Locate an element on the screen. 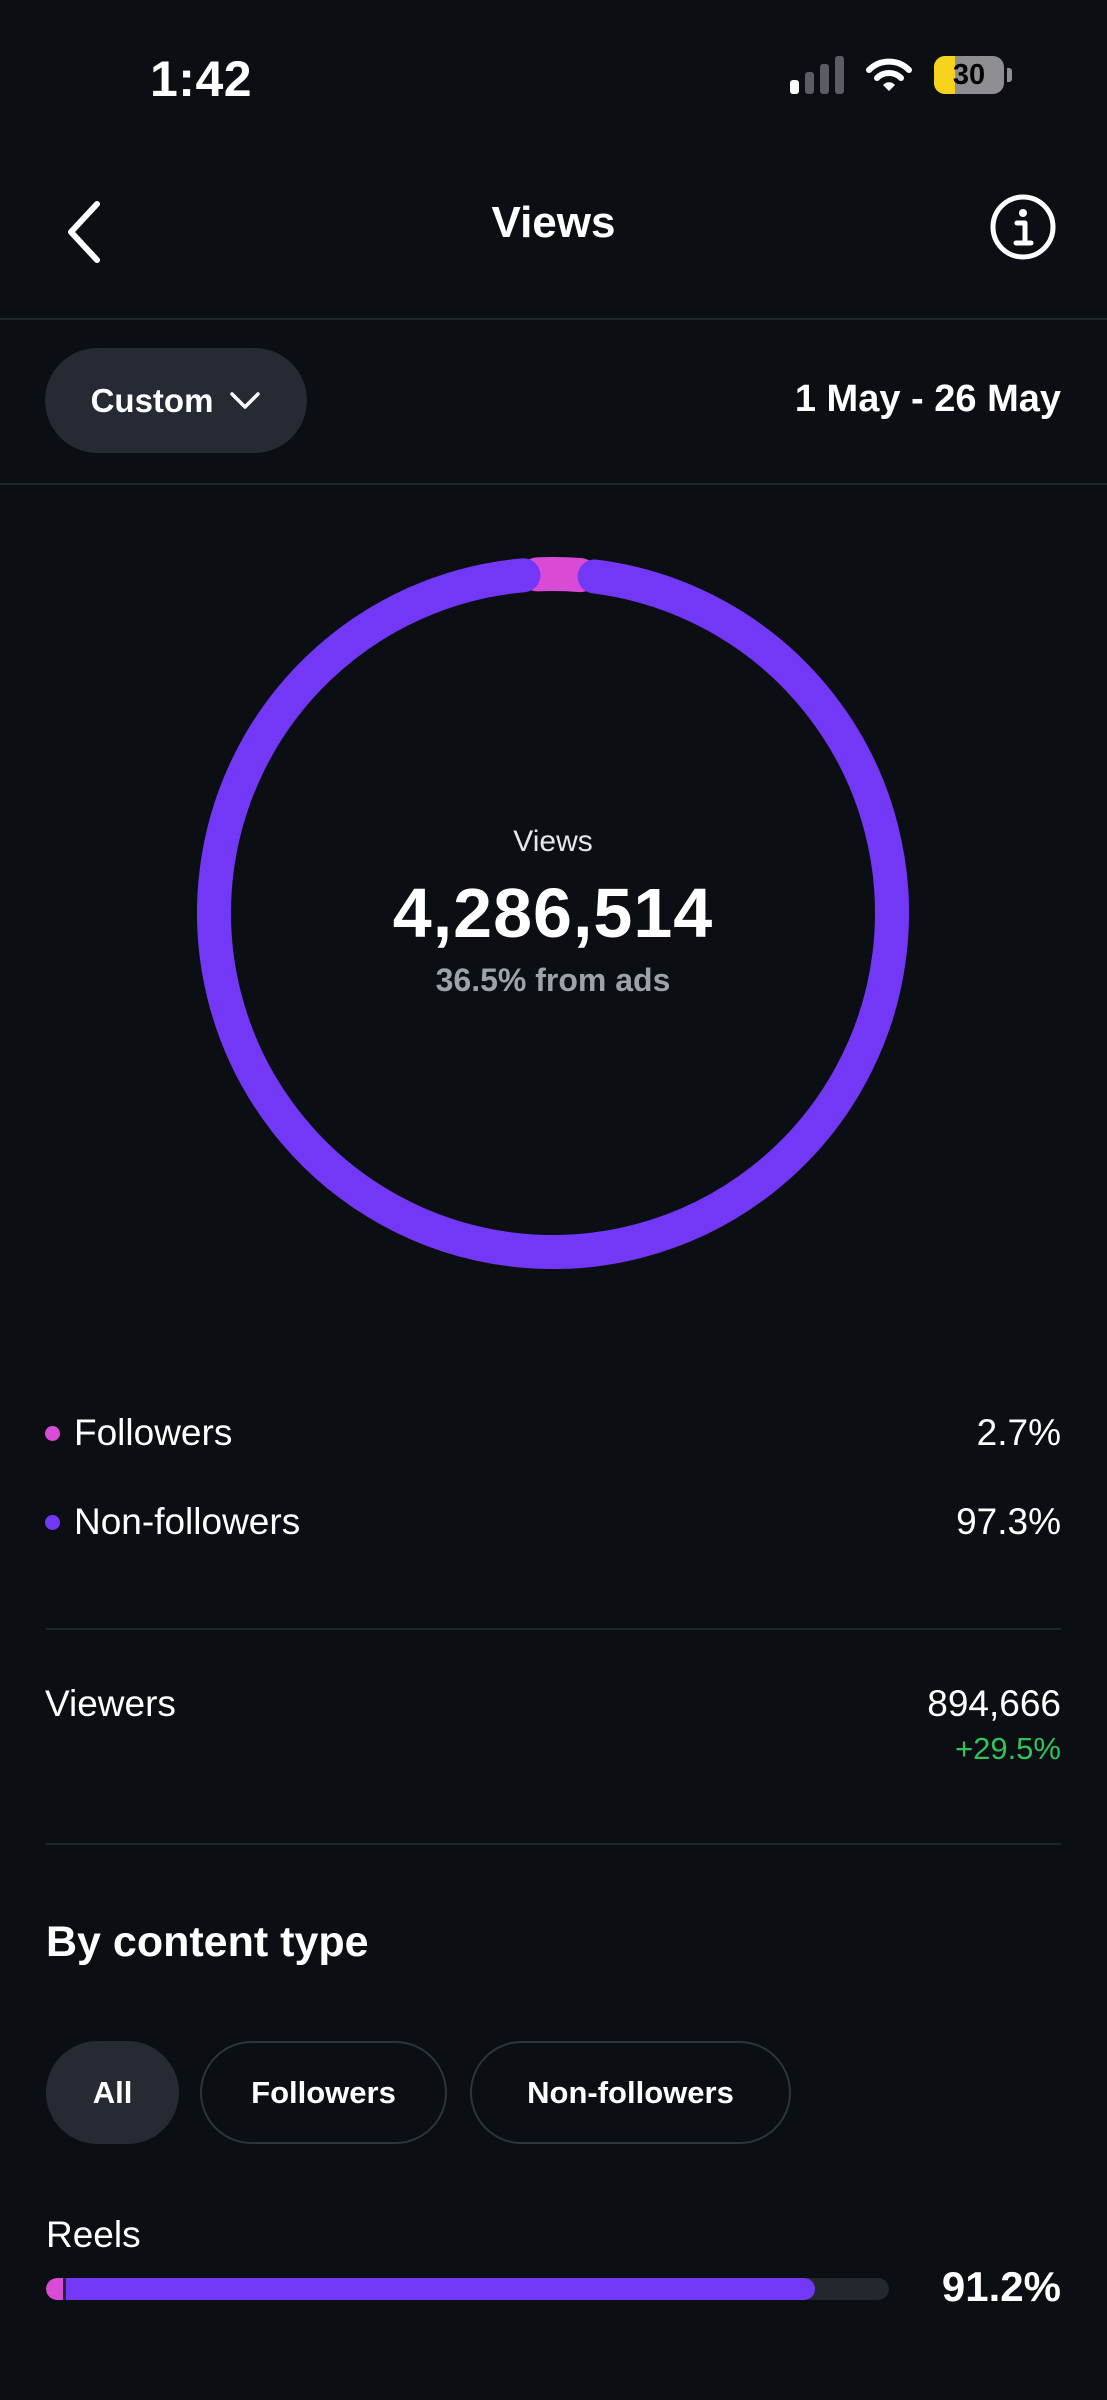 This screenshot has height=2400, width=1107. battery-icon: 30 is located at coordinates (973, 75).